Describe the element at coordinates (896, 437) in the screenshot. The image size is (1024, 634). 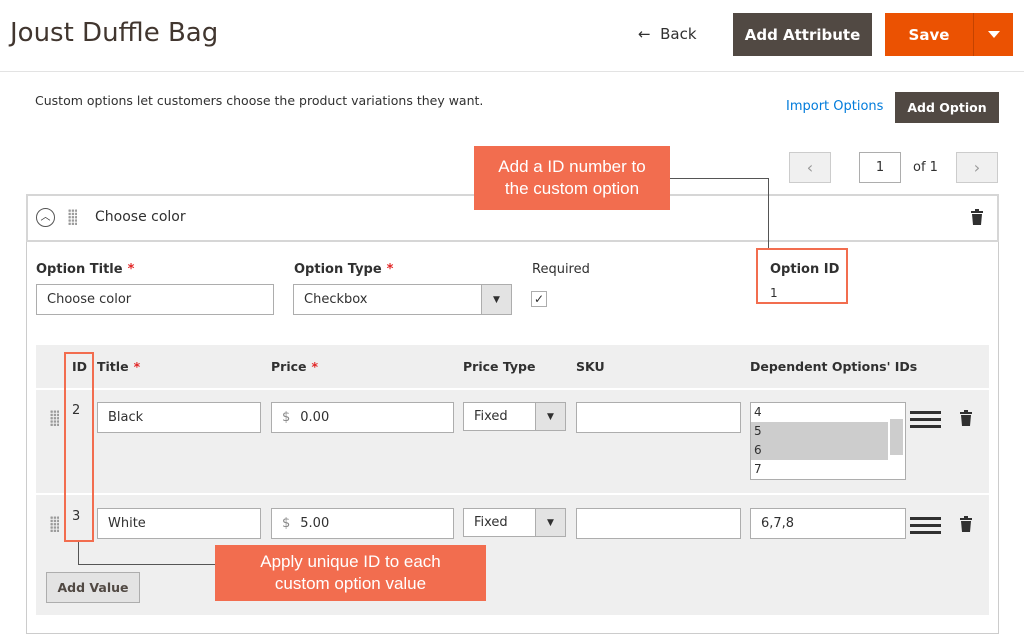
I see `scrollbar` at that location.